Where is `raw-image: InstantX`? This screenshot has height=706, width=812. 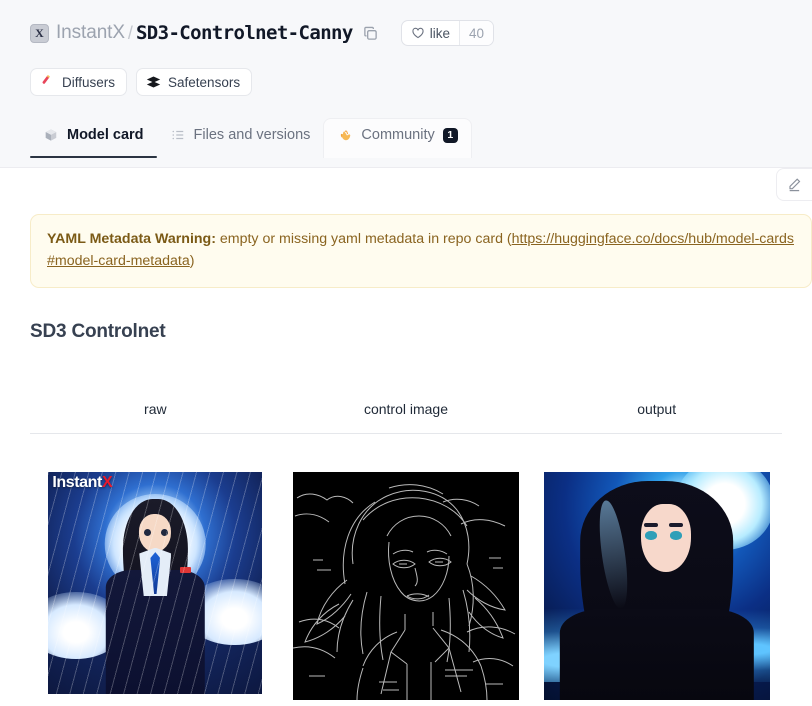 raw-image: InstantX is located at coordinates (155, 583).